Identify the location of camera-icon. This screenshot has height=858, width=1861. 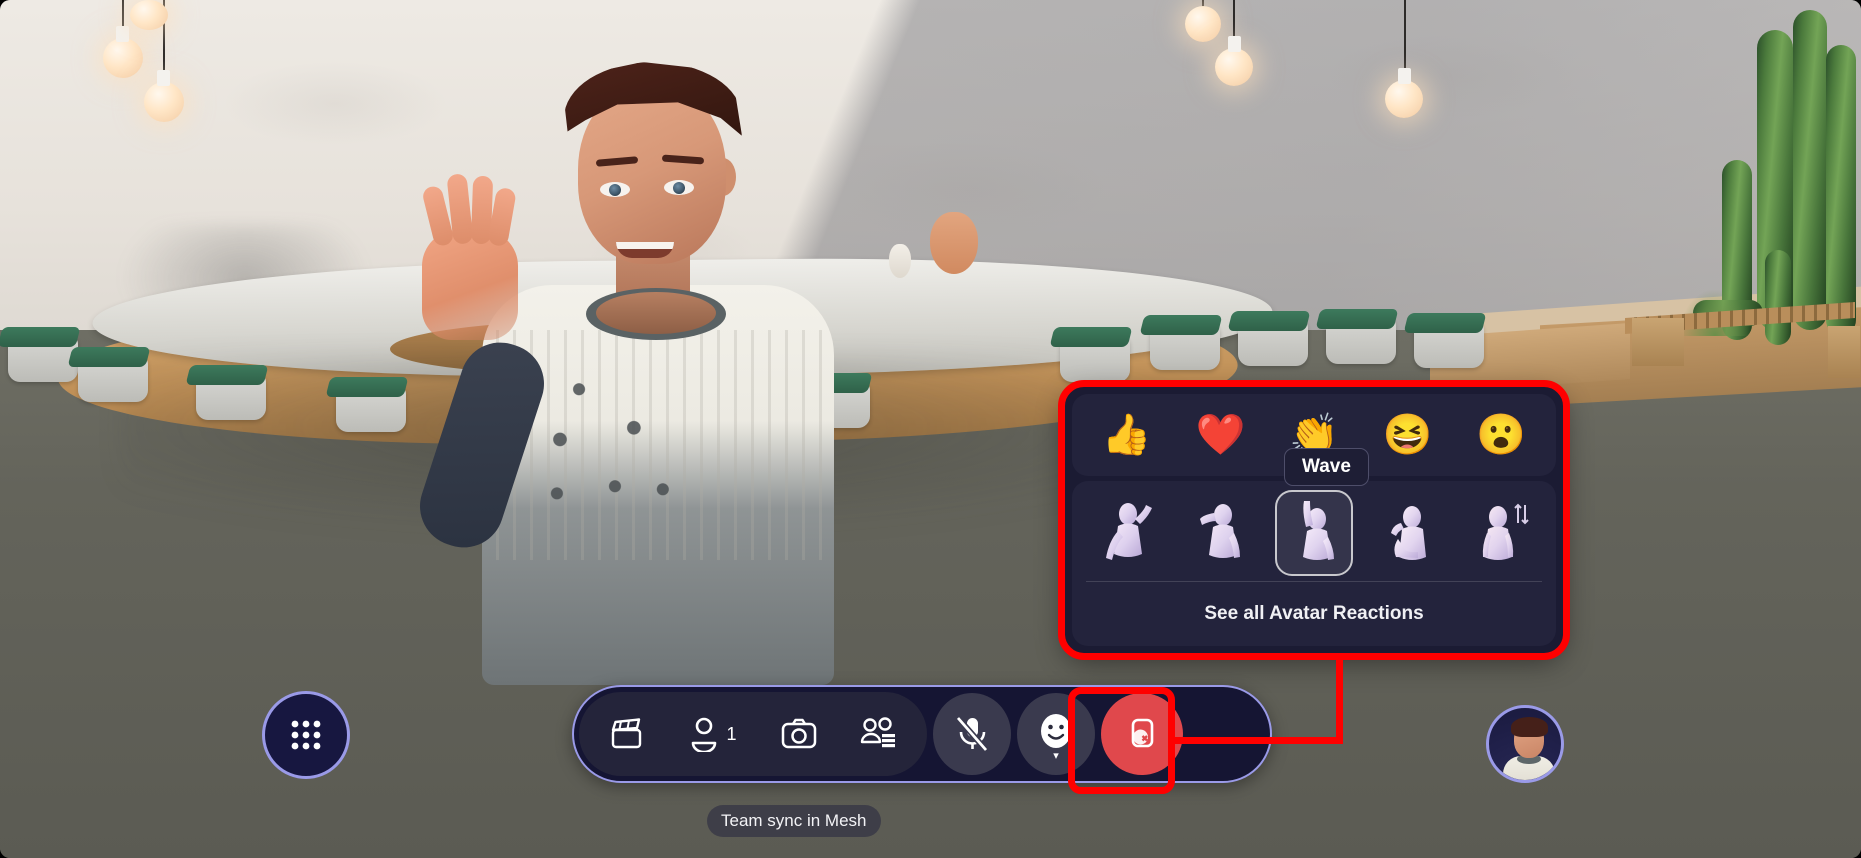
(799, 733).